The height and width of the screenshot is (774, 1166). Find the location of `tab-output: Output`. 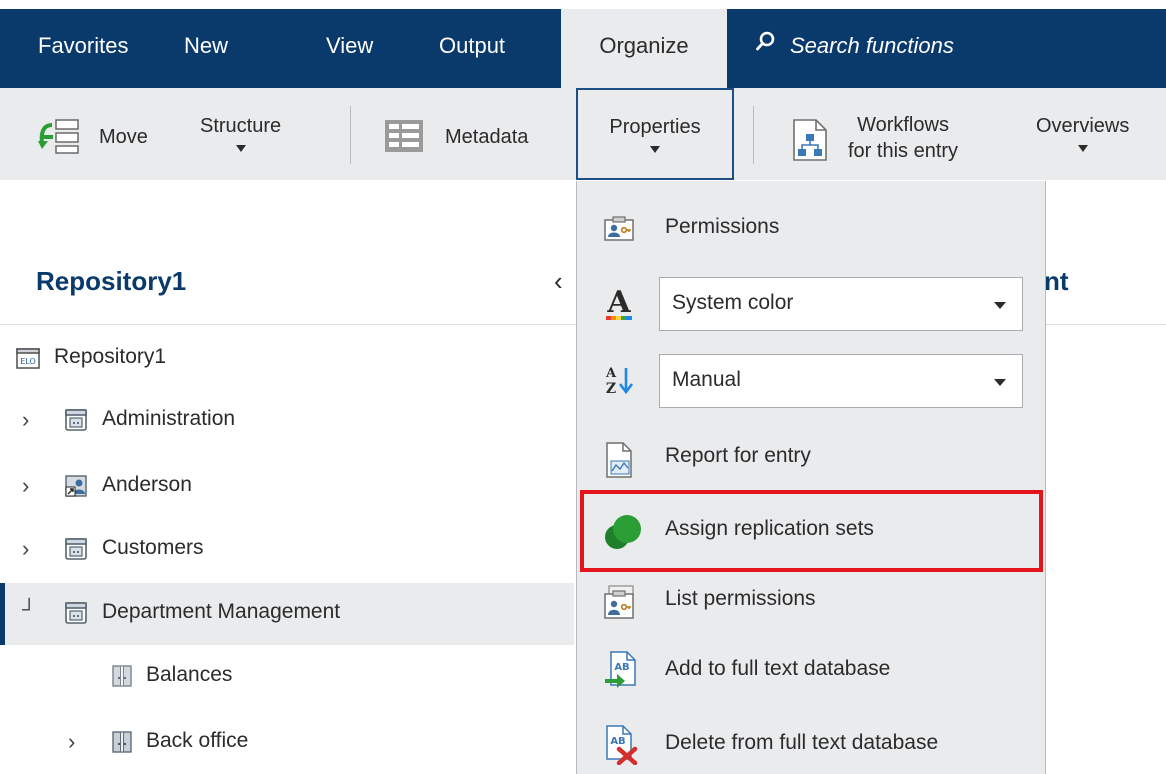

tab-output: Output is located at coordinates (472, 48).